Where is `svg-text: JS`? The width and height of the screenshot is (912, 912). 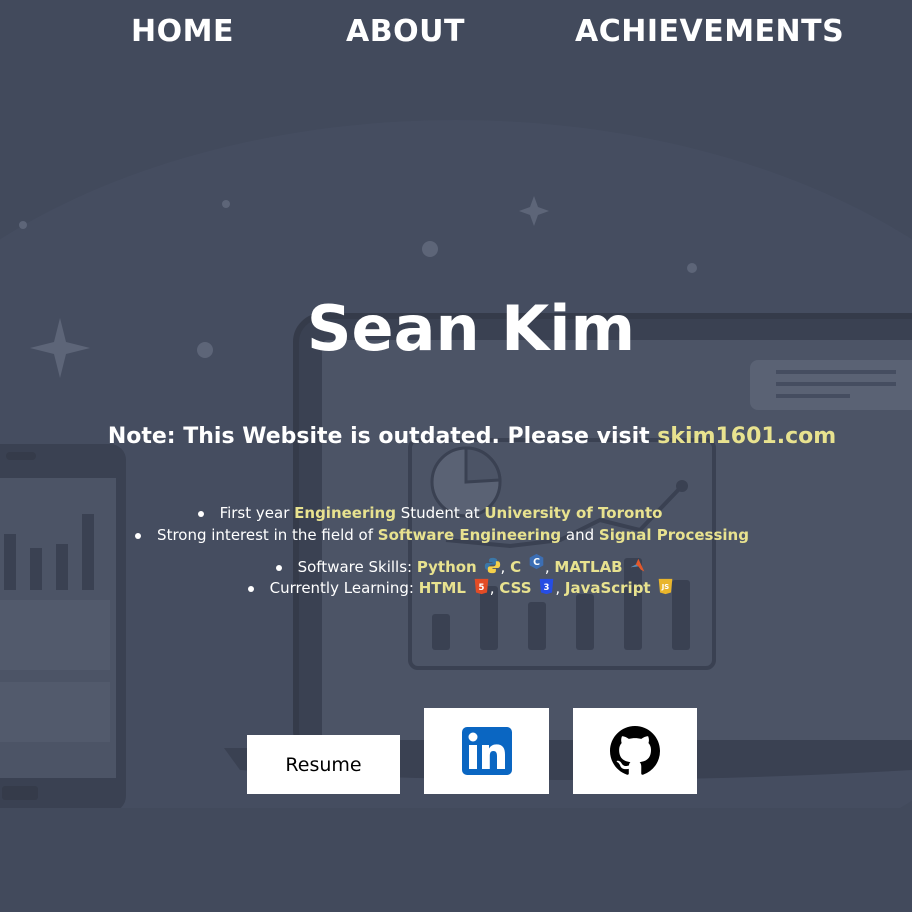
svg-text: JS is located at coordinates (665, 587).